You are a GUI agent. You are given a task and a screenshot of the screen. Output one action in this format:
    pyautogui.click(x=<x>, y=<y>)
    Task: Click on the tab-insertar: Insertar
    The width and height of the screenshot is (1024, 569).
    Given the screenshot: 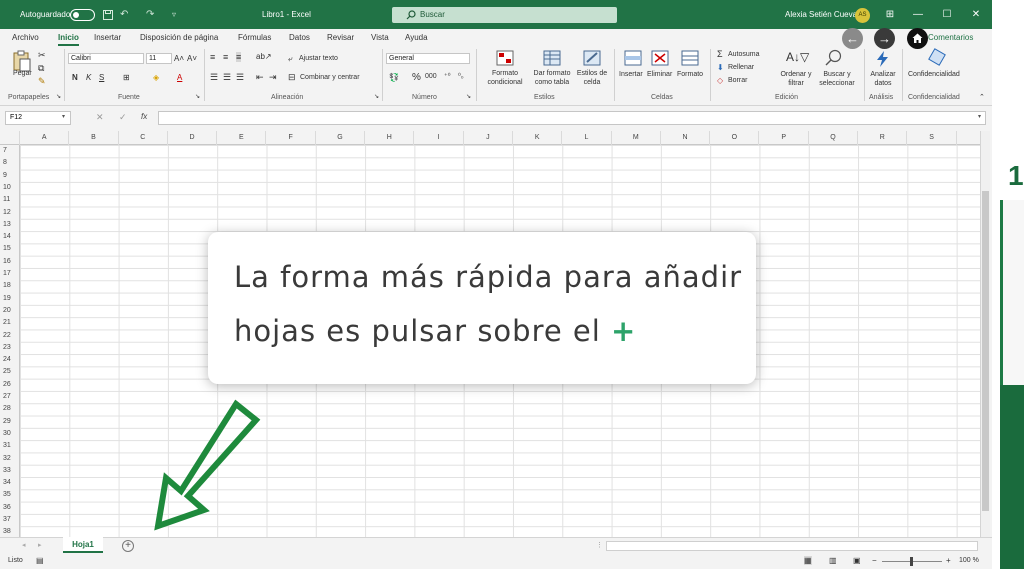 What is the action you would take?
    pyautogui.click(x=107, y=37)
    